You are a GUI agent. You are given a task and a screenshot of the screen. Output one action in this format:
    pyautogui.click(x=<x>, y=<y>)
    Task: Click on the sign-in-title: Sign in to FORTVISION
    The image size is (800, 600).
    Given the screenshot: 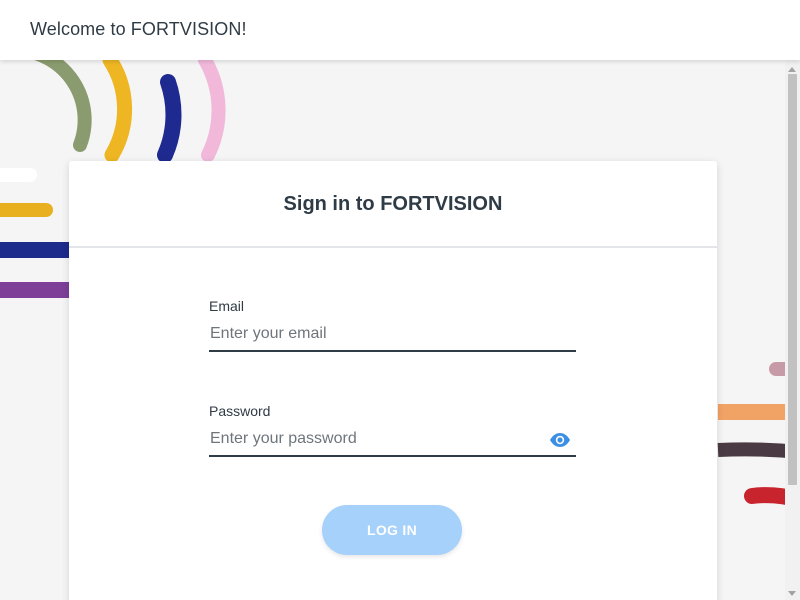 What is the action you would take?
    pyautogui.click(x=393, y=204)
    